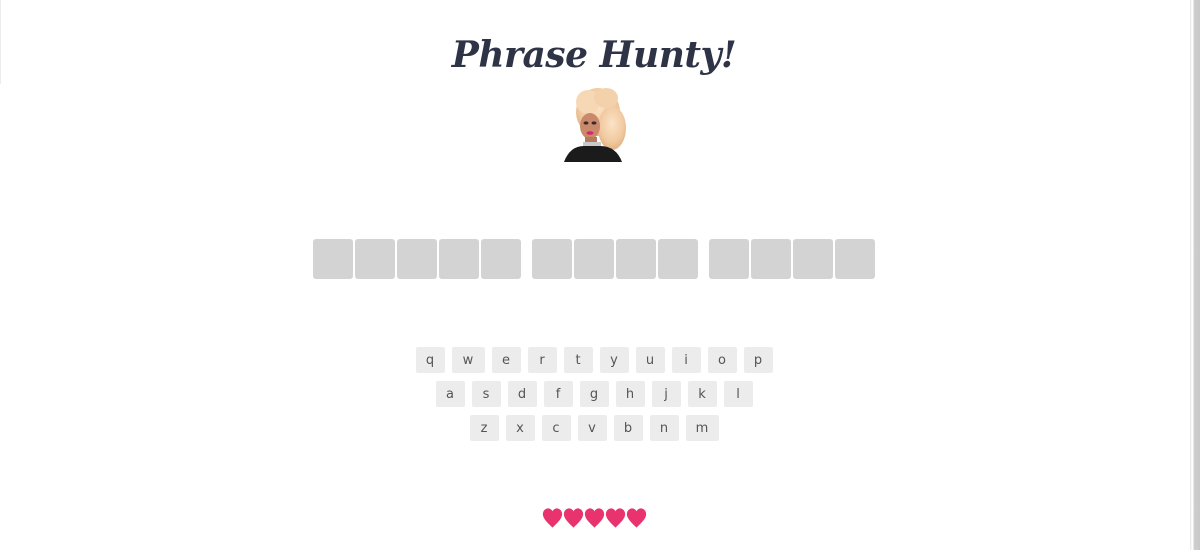  Describe the element at coordinates (484, 428) in the screenshot. I see `key-z: z` at that location.